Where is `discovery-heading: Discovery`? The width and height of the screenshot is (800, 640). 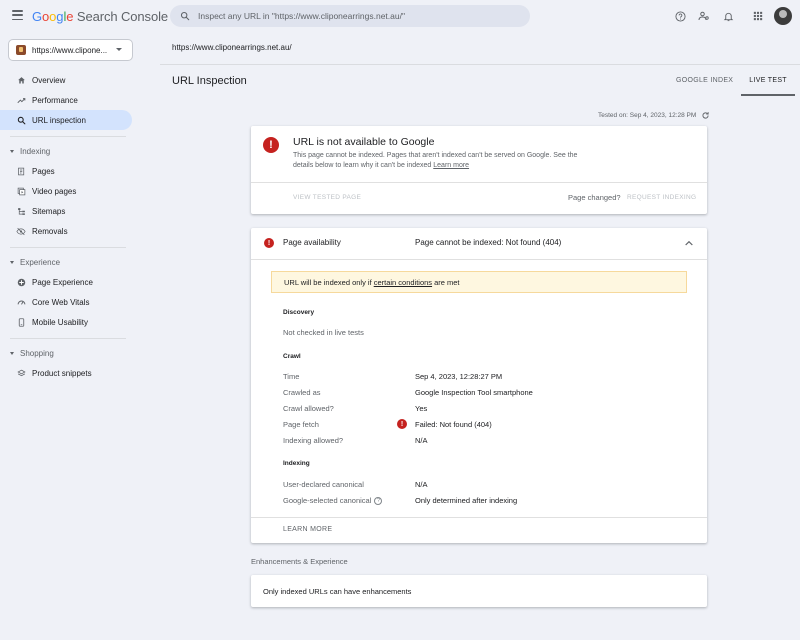
discovery-heading: Discovery is located at coordinates (299, 312).